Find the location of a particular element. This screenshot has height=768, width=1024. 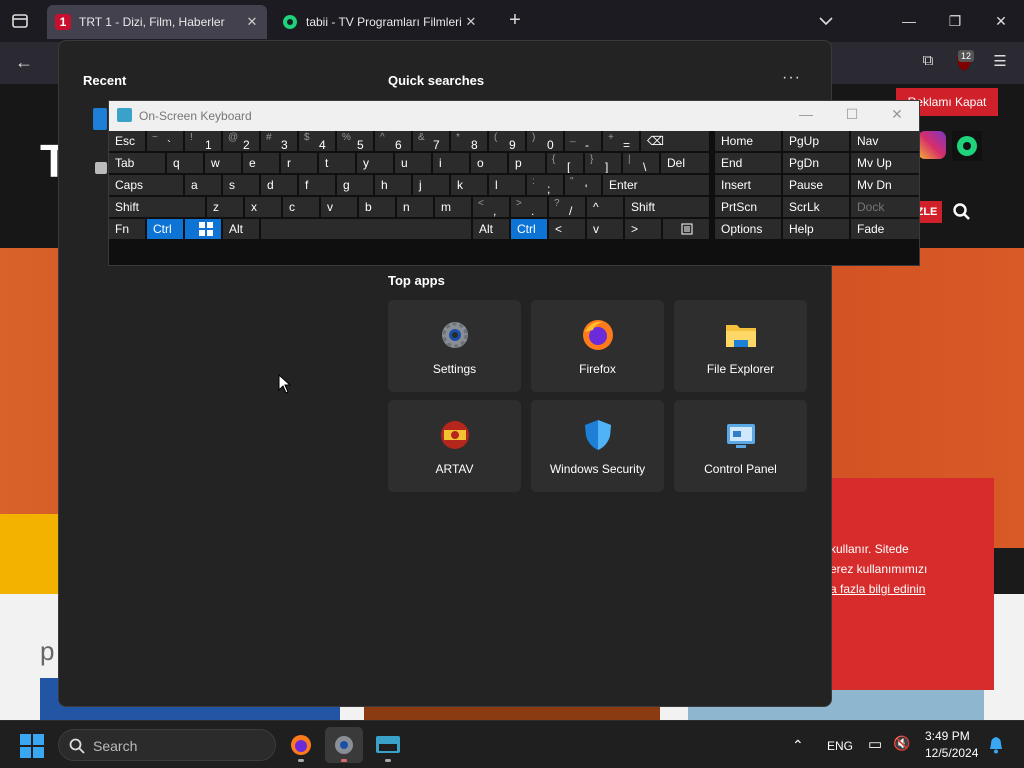

key-q: q is located at coordinates (185, 163).